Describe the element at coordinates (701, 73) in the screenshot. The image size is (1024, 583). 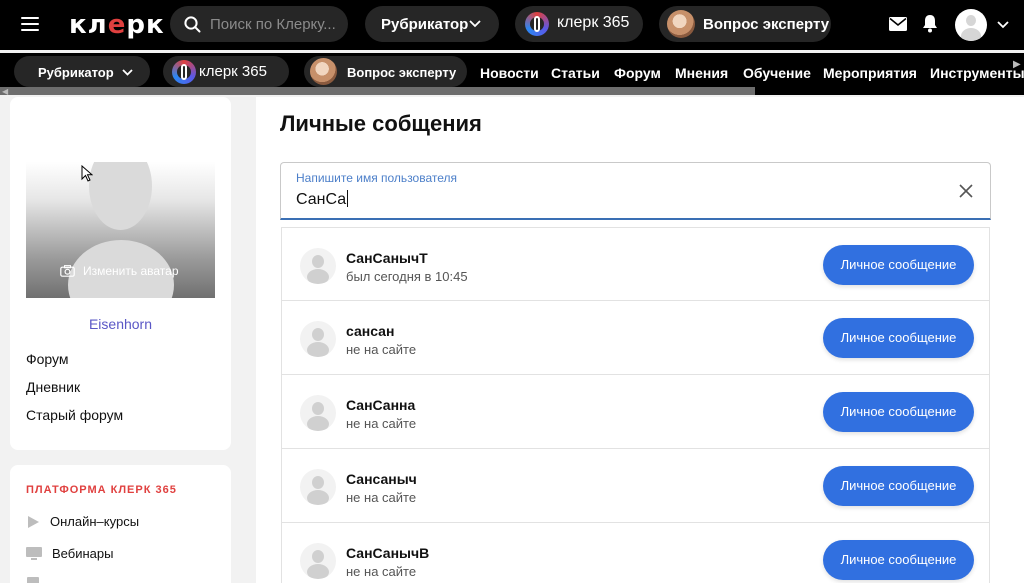
I see `nav-link-opinions: Мнения` at that location.